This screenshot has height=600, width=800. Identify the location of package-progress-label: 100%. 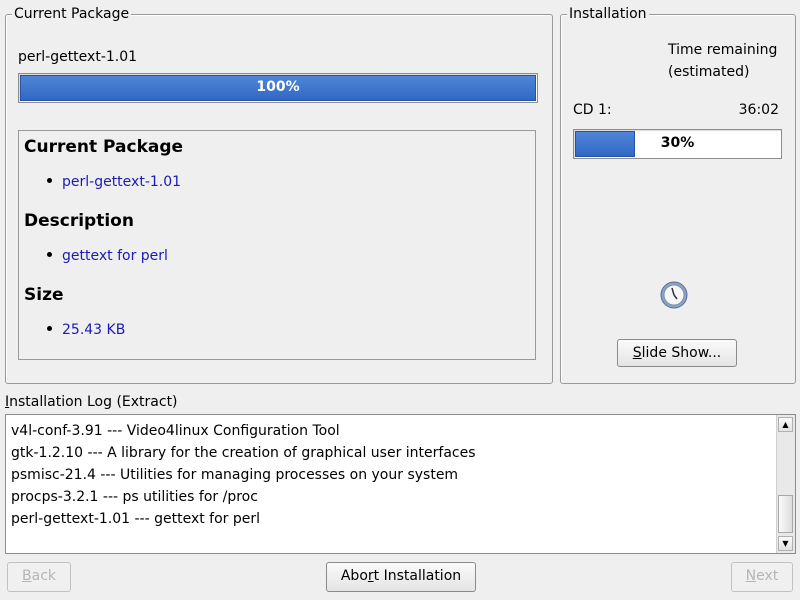
(278, 87).